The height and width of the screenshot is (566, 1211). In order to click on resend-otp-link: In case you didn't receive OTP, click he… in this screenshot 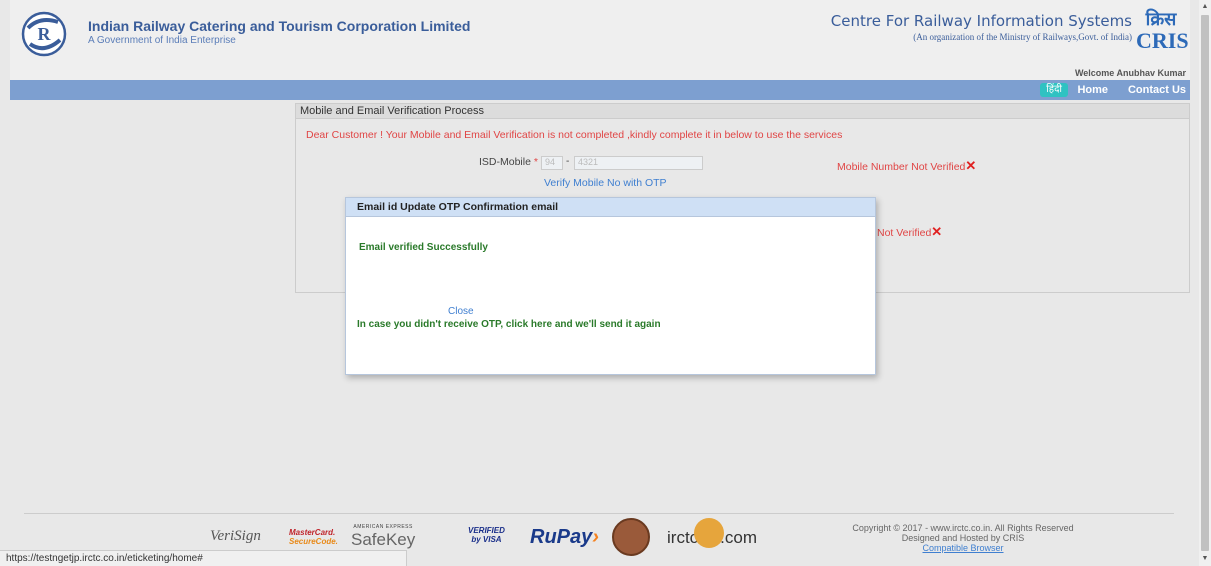, I will do `click(509, 324)`.